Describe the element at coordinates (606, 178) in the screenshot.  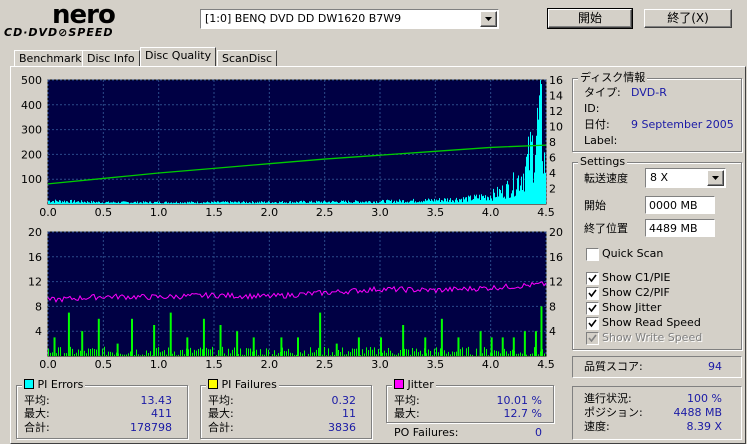
I see `speed-label: 転送速度` at that location.